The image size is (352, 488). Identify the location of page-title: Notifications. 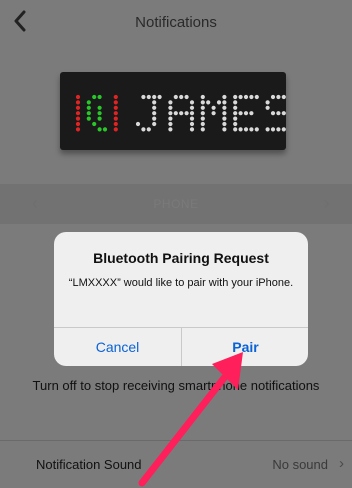
(176, 22).